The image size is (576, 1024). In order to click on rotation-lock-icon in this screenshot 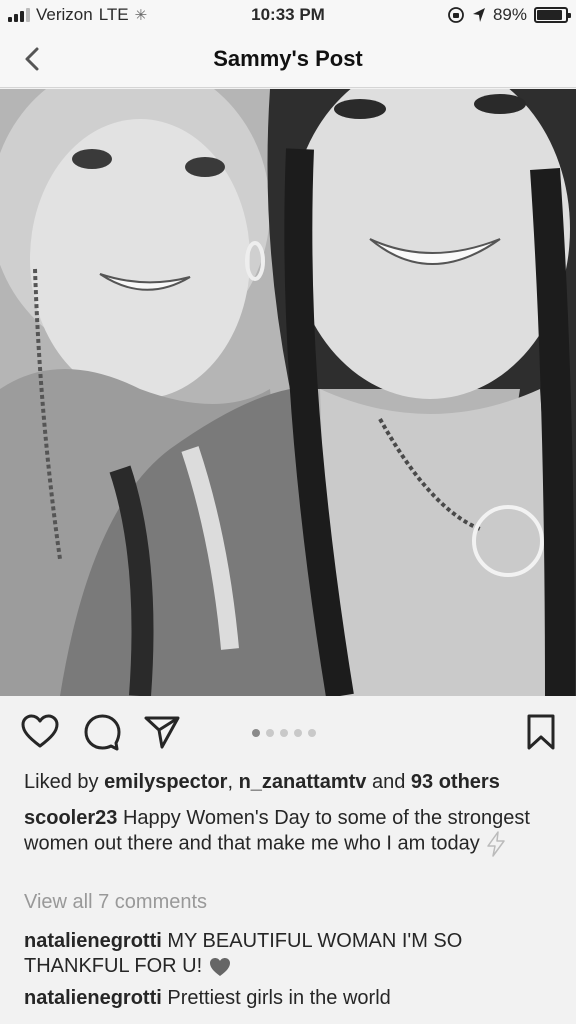, I will do `click(456, 15)`.